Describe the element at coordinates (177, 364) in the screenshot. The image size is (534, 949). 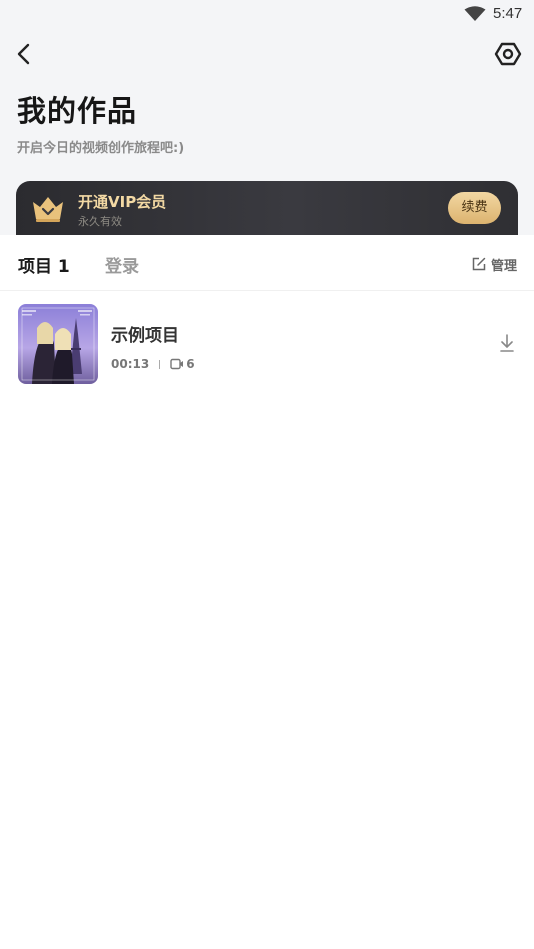
I see `video-clip-icon` at that location.